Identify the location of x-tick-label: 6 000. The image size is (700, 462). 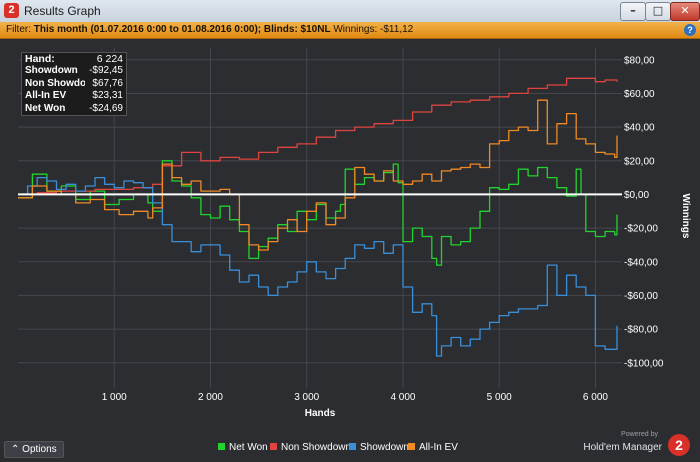
(595, 397).